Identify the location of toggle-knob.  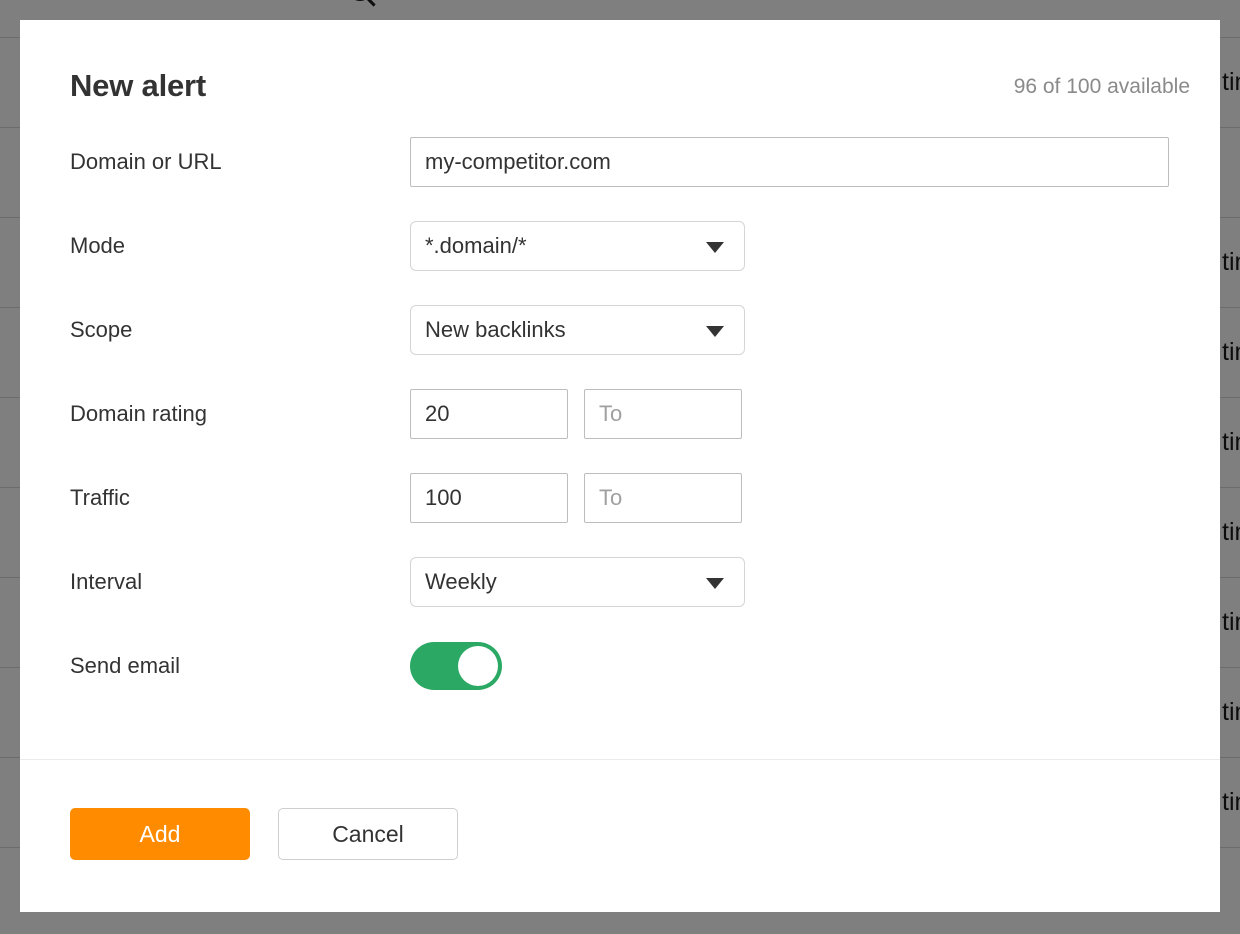
(478, 666).